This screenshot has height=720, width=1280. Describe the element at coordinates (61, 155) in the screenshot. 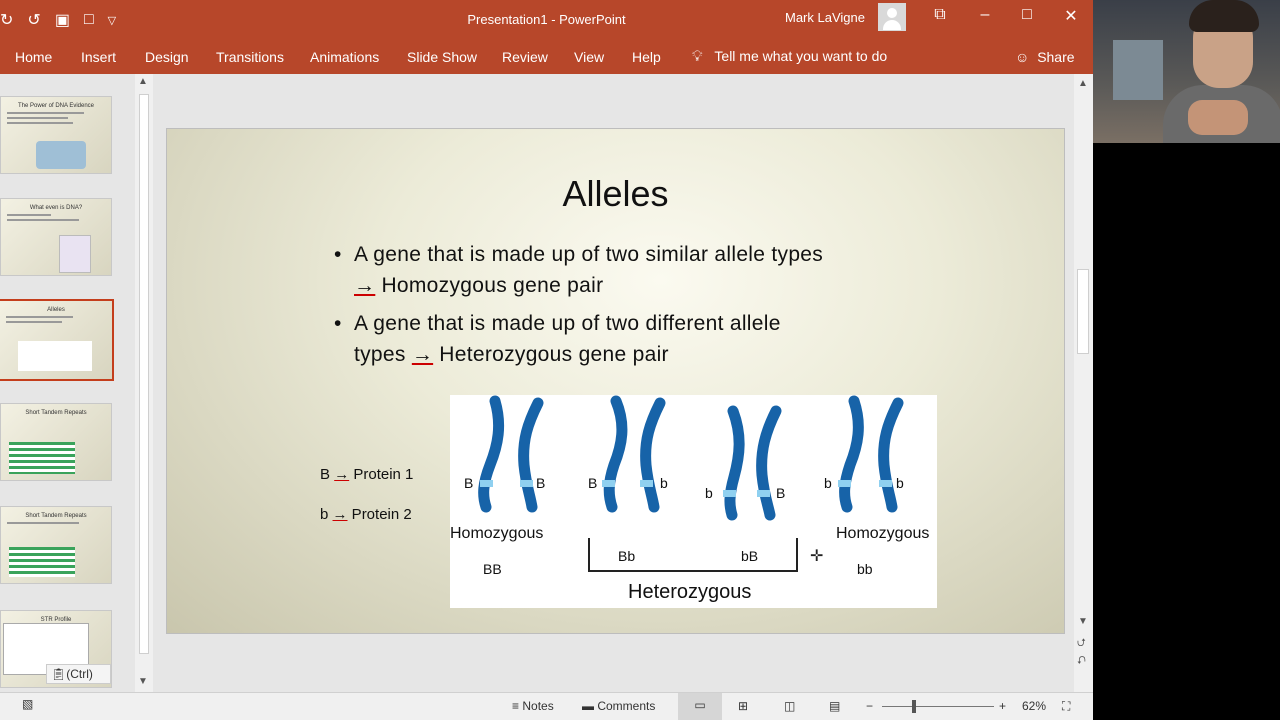

I see `thumbnail-dna-image` at that location.